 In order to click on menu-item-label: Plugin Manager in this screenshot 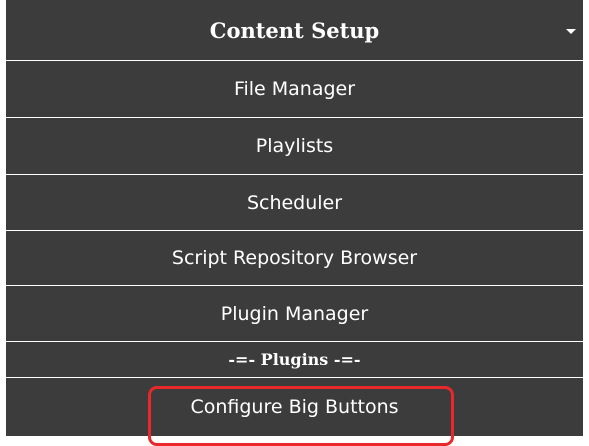, I will do `click(294, 313)`.